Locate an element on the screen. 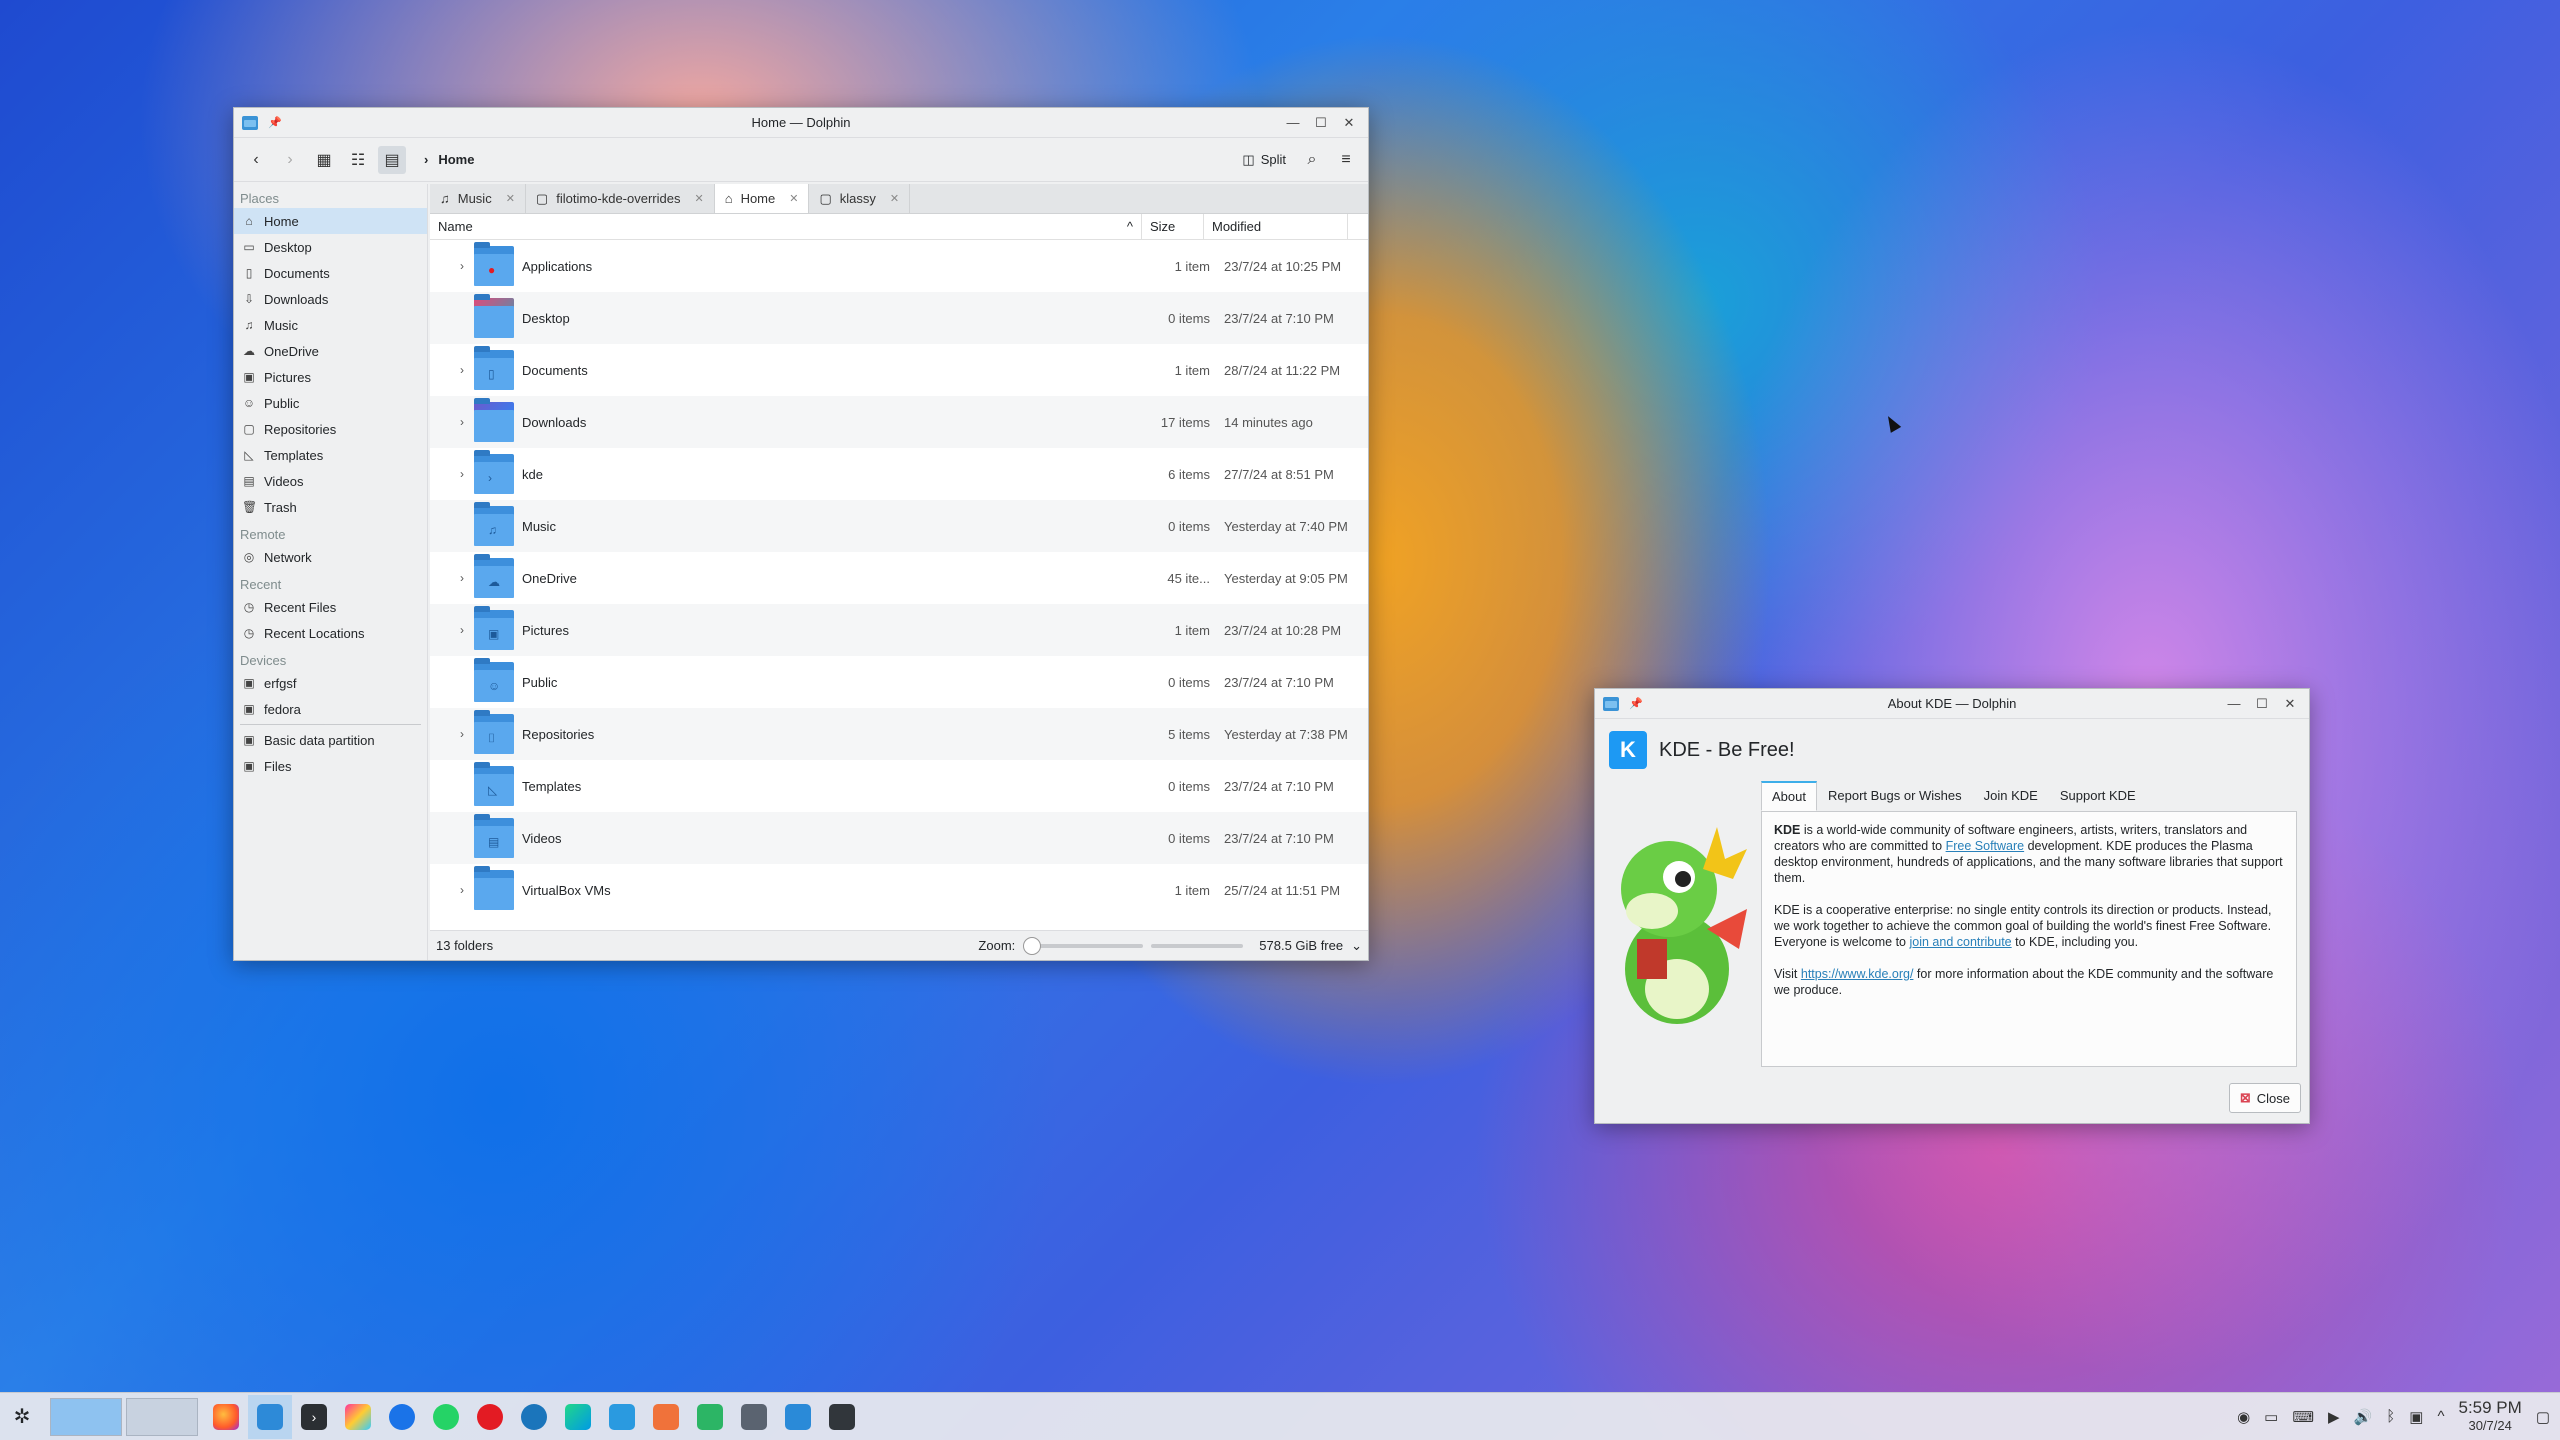 The image size is (2560, 1440). about-tab-about: About is located at coordinates (1789, 796).